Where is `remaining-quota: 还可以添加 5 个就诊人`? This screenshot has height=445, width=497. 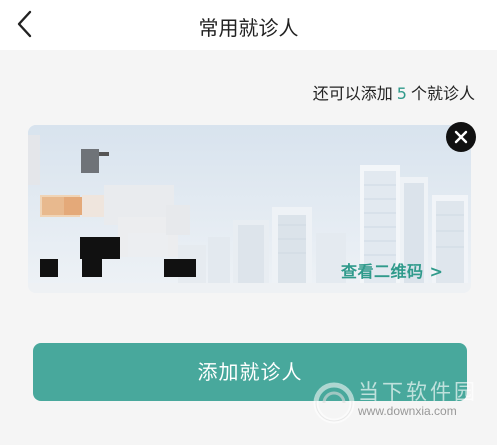
remaining-quota: 还可以添加 5 个就诊人 is located at coordinates (394, 92).